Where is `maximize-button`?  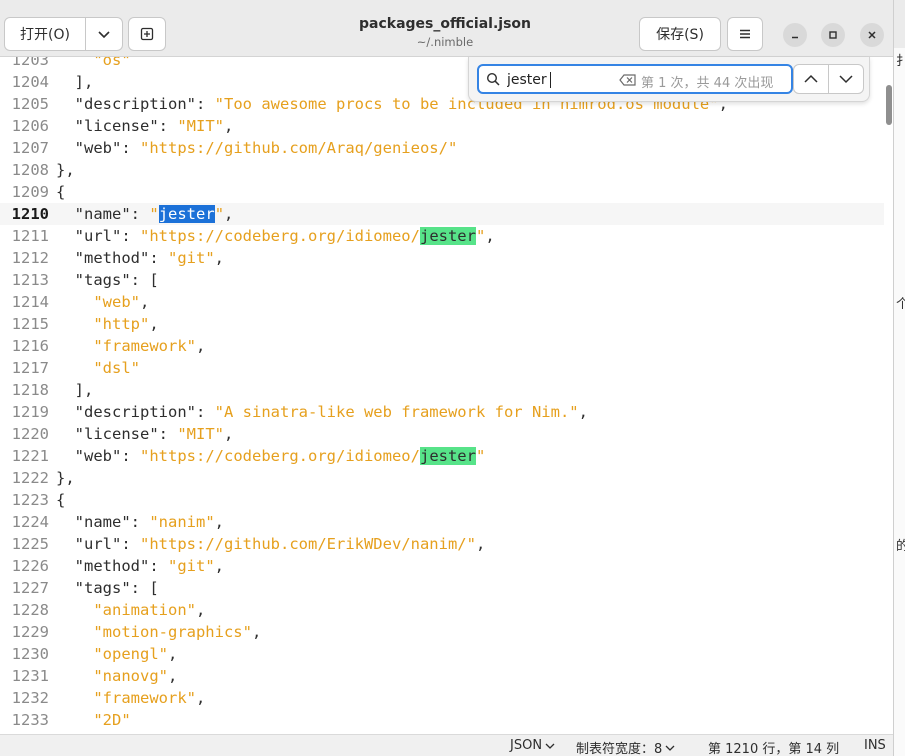 maximize-button is located at coordinates (833, 35).